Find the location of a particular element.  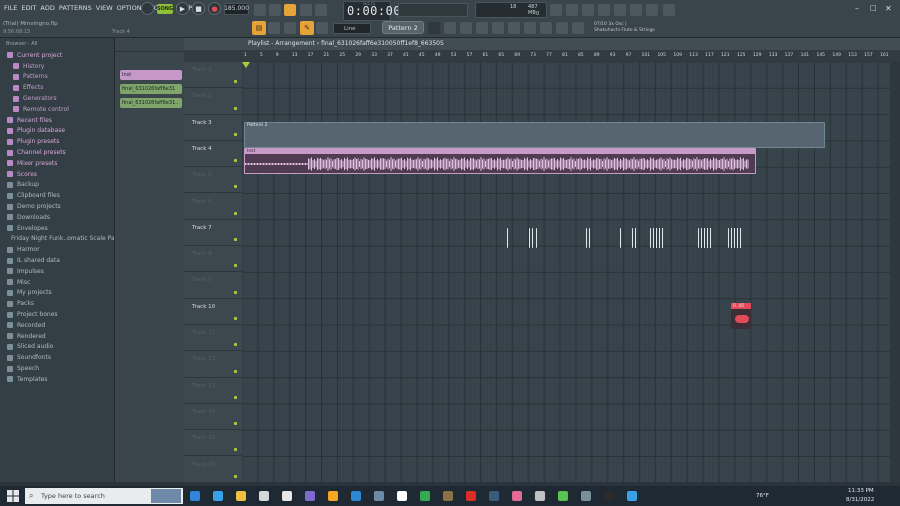

channel-rack-icon is located at coordinates (466, 28).